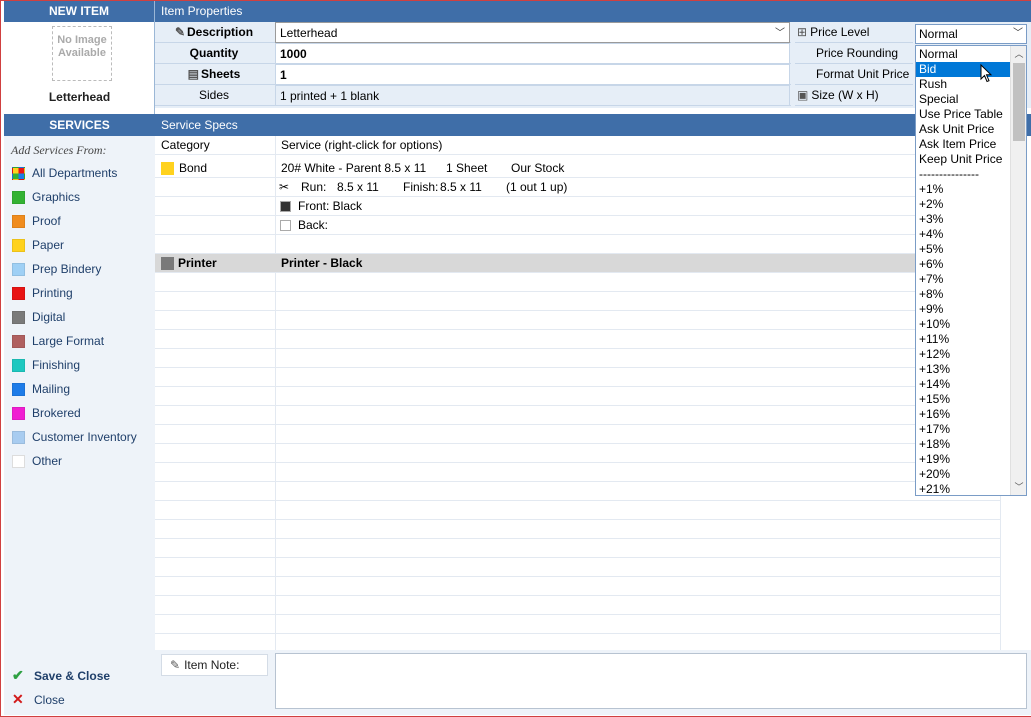  What do you see at coordinates (1019, 102) in the screenshot?
I see `scrollbar-thumb` at bounding box center [1019, 102].